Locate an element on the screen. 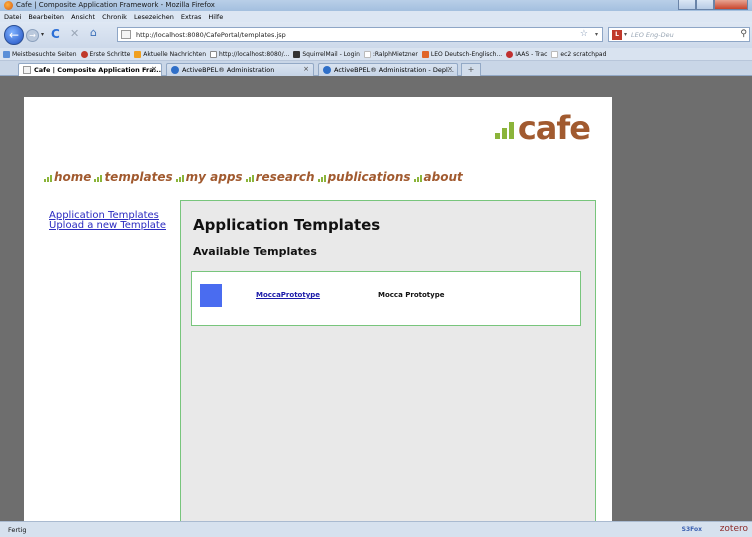 This screenshot has height=537, width=752. nav-research: research is located at coordinates (280, 177).